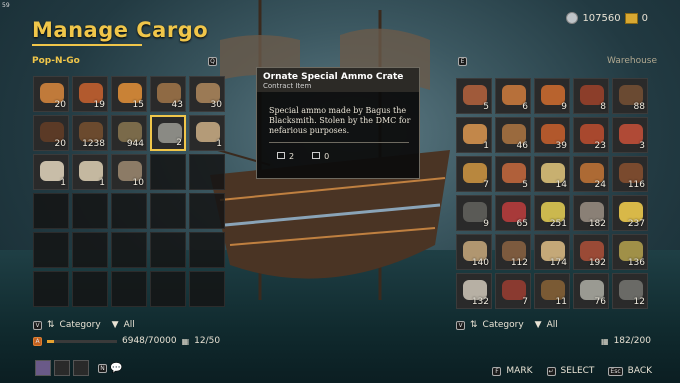 The image size is (680, 383). Describe the element at coordinates (630, 252) in the screenshot. I see `inventory-slot: 136` at that location.